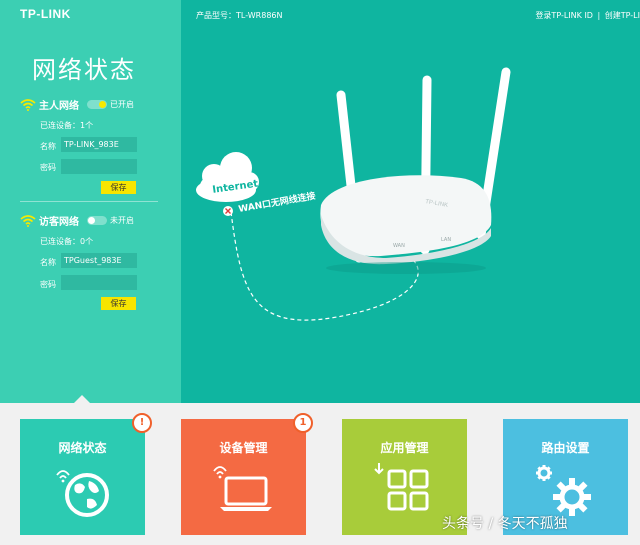 The width and height of the screenshot is (640, 545). What do you see at coordinates (48, 284) in the screenshot?
I see `guest-wifi-password-label: 密码` at bounding box center [48, 284].